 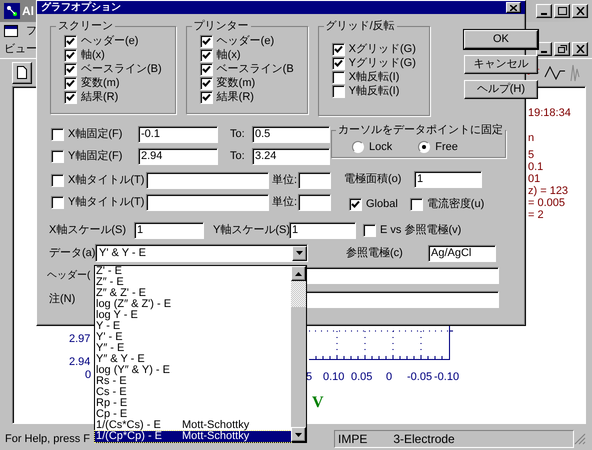 I want to click on dropdown-option: Y″ & Y - E, so click(x=193, y=359).